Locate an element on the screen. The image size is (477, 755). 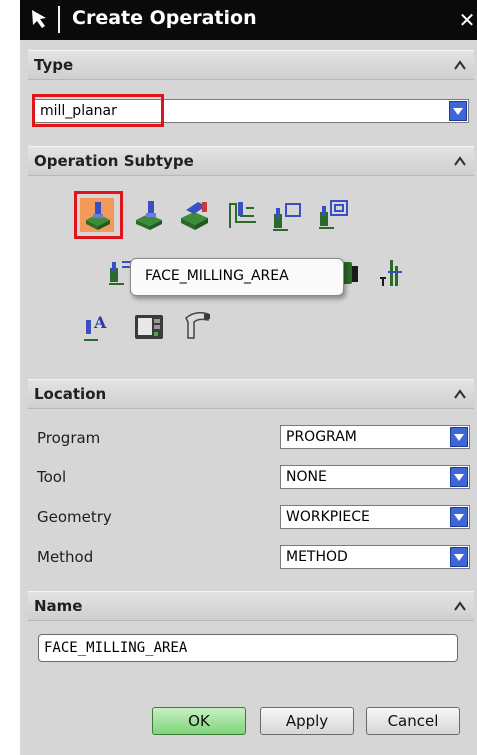
tool-label: Tool is located at coordinates (52, 477).